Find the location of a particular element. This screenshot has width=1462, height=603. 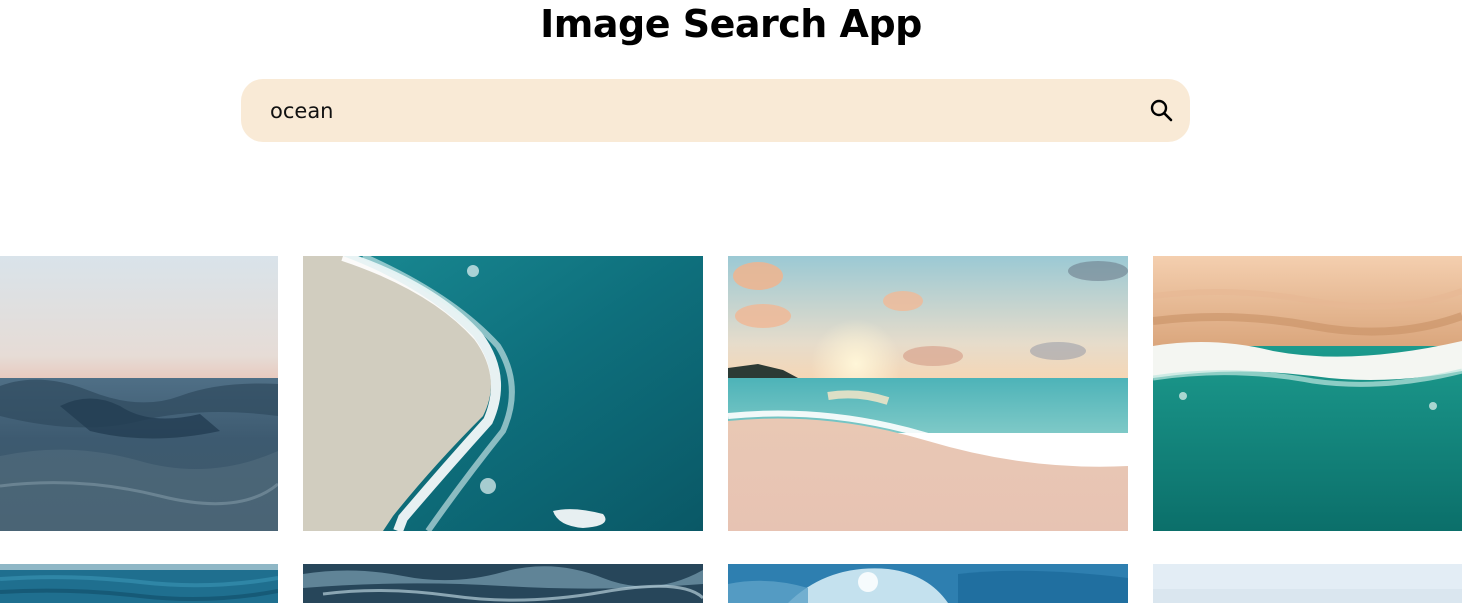

aerial-sand-shoreline-image is located at coordinates (1307, 393).